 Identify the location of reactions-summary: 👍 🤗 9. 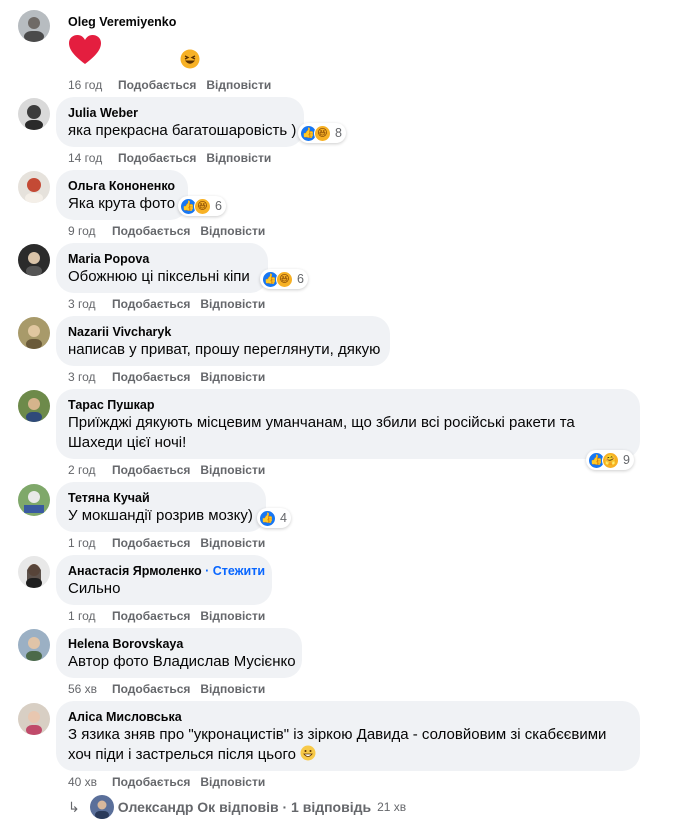
(610, 460).